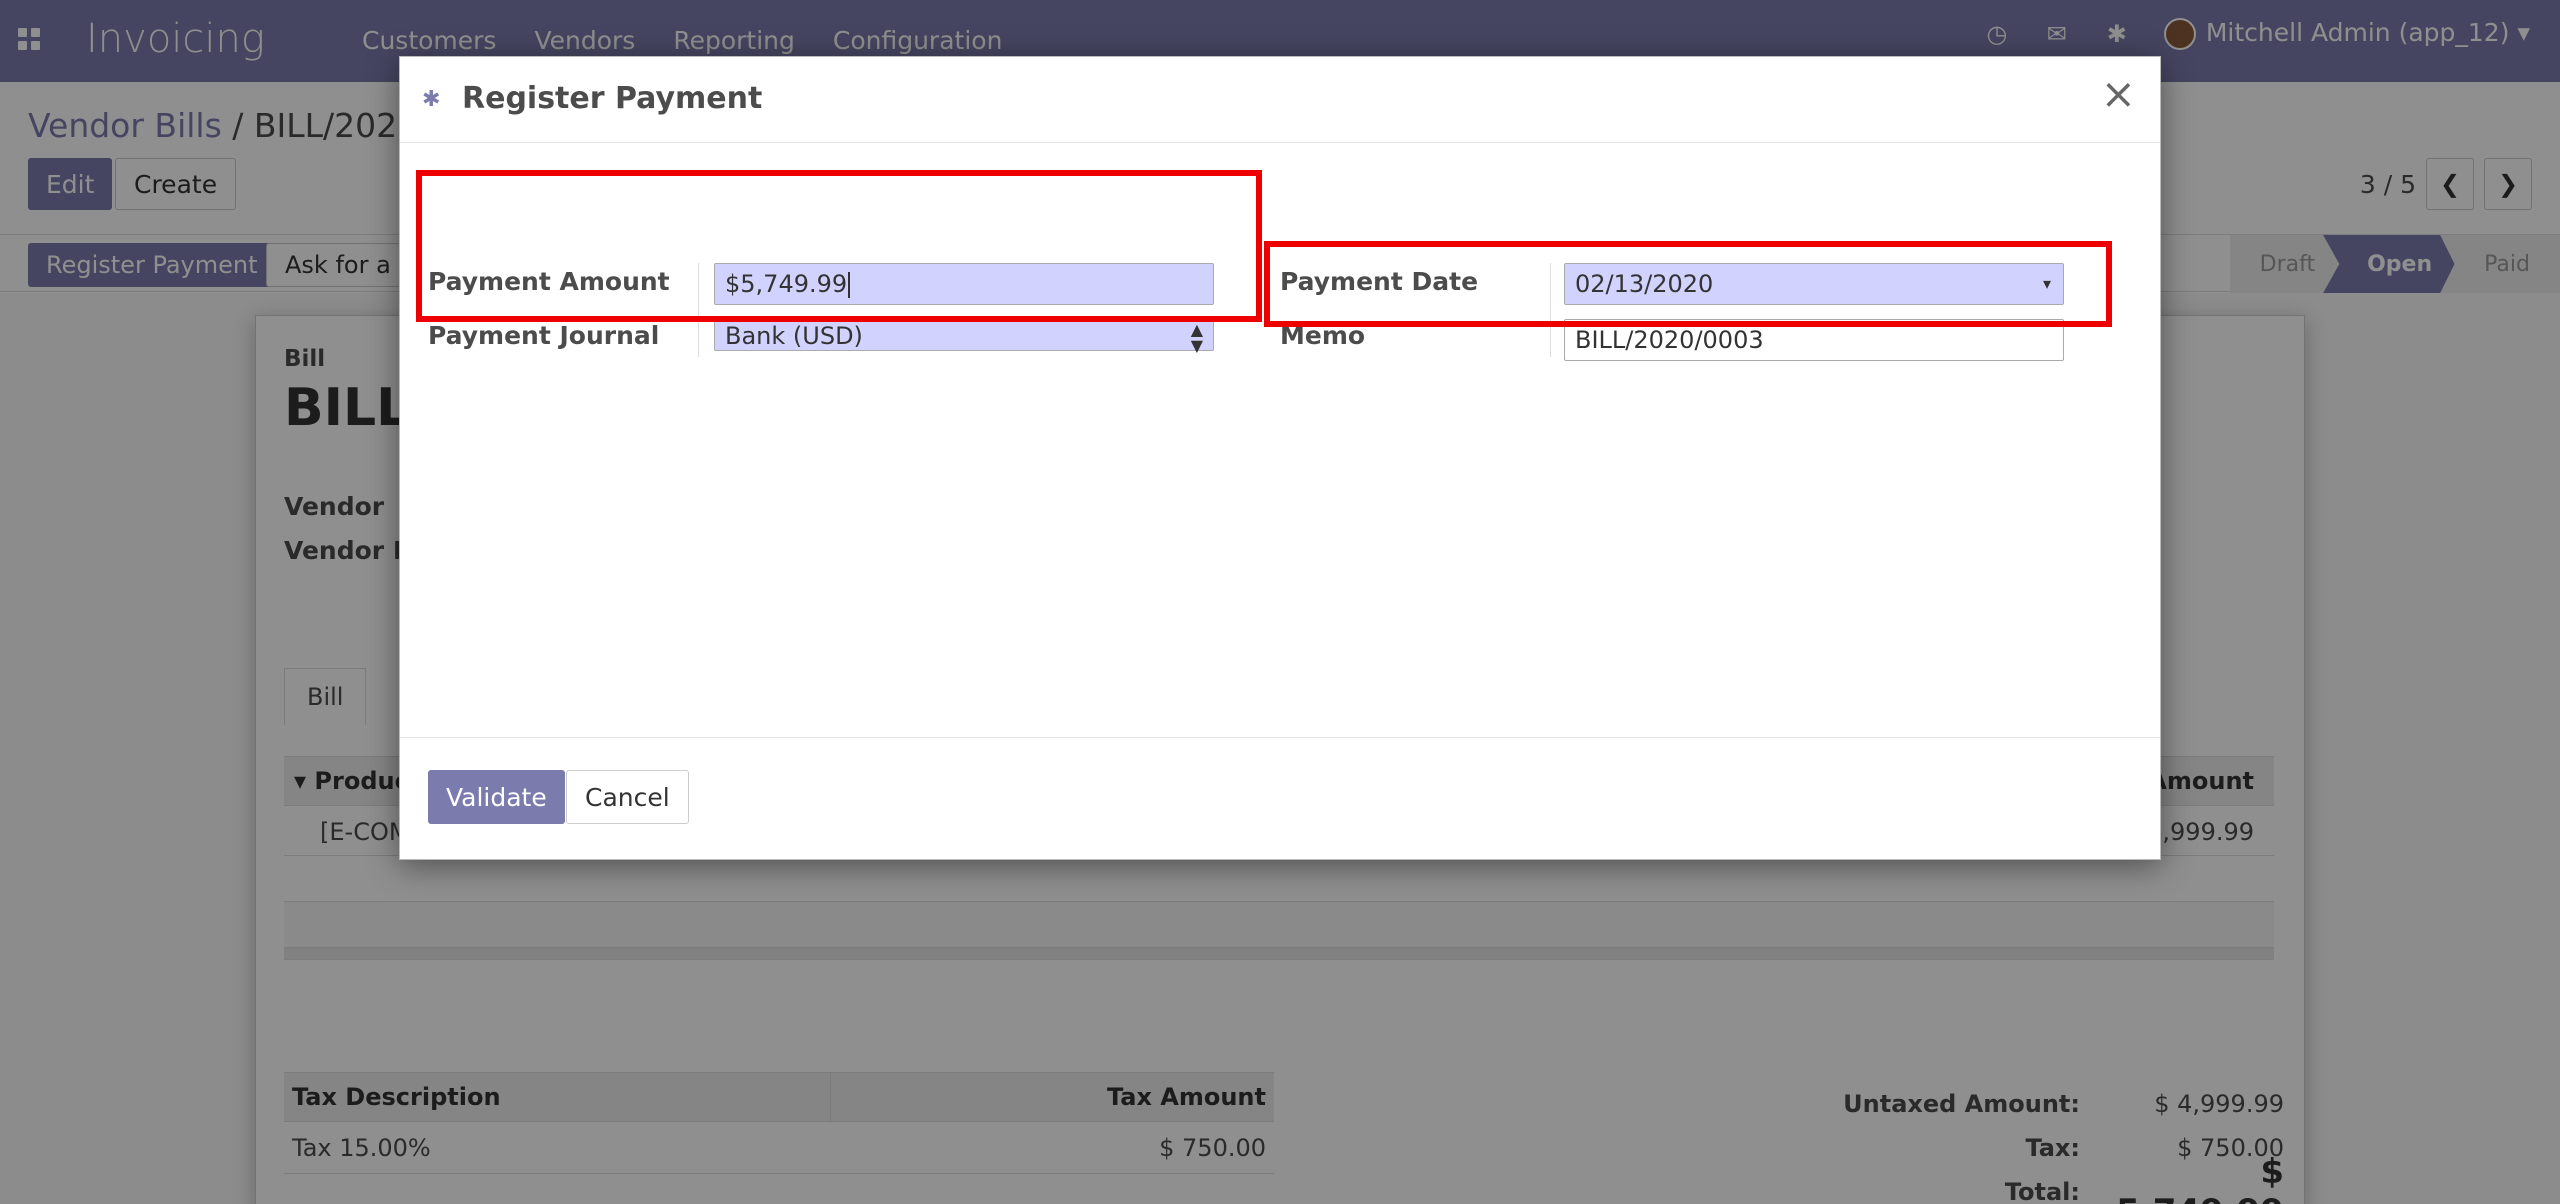 This screenshot has width=2560, height=1204. What do you see at coordinates (2118, 94) in the screenshot?
I see `close-icon: ×` at bounding box center [2118, 94].